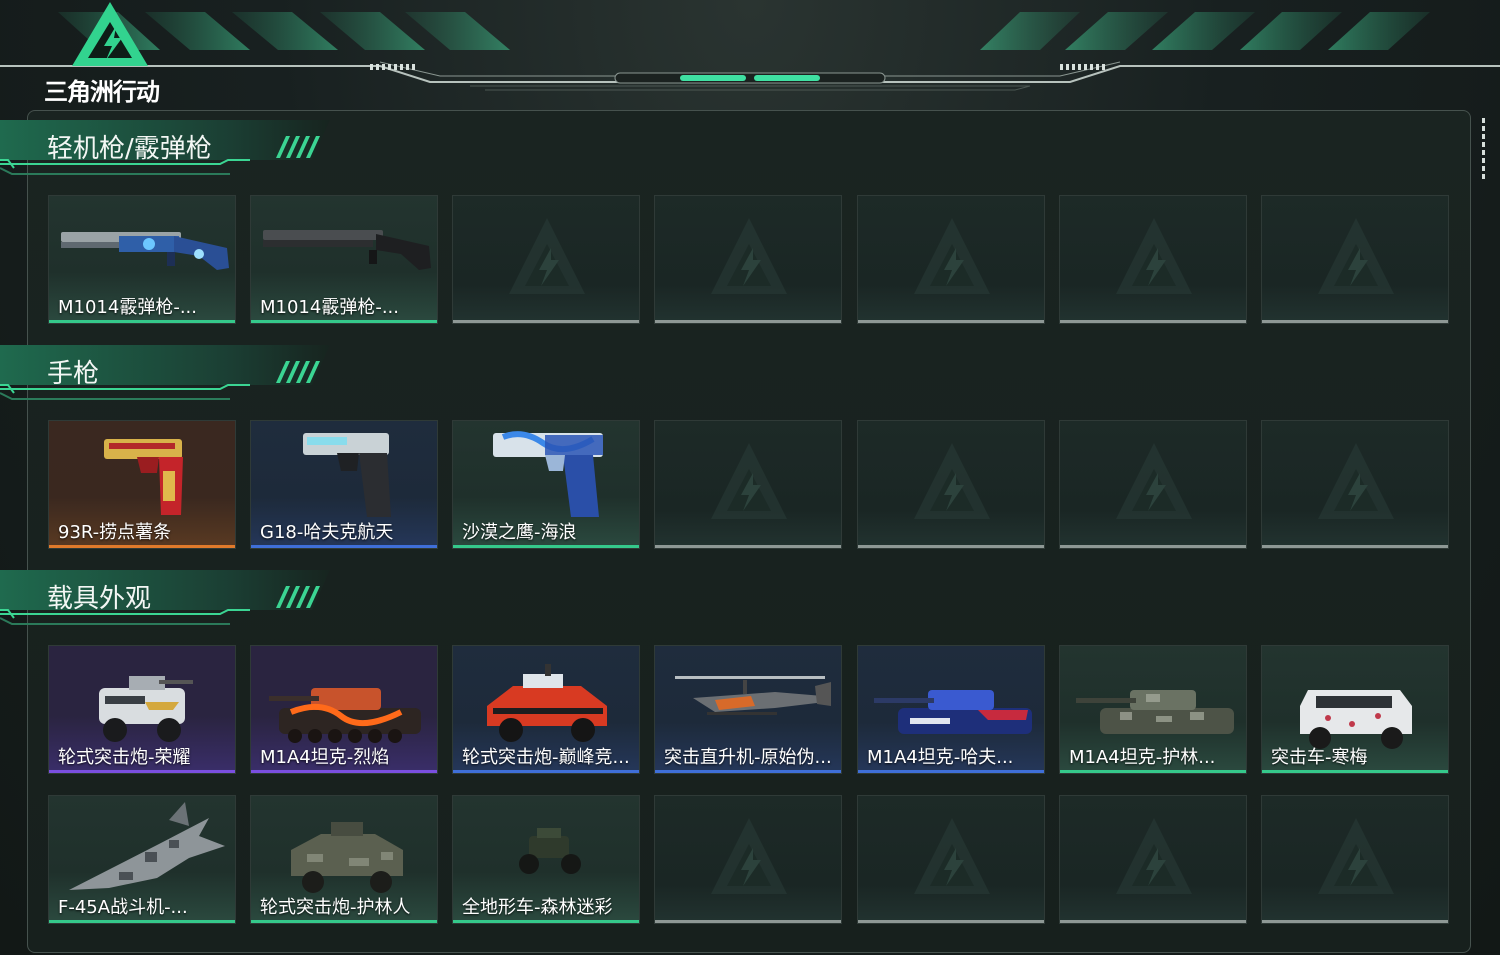  I want to click on skin-name: 轮式突击炮-荣耀, so click(124, 757).